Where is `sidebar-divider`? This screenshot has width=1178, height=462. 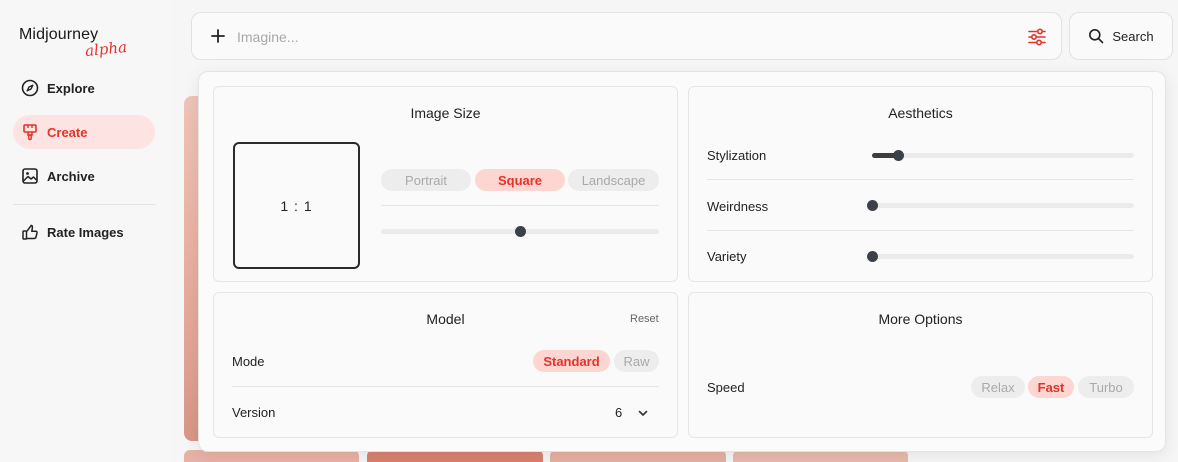
sidebar-divider is located at coordinates (84, 204).